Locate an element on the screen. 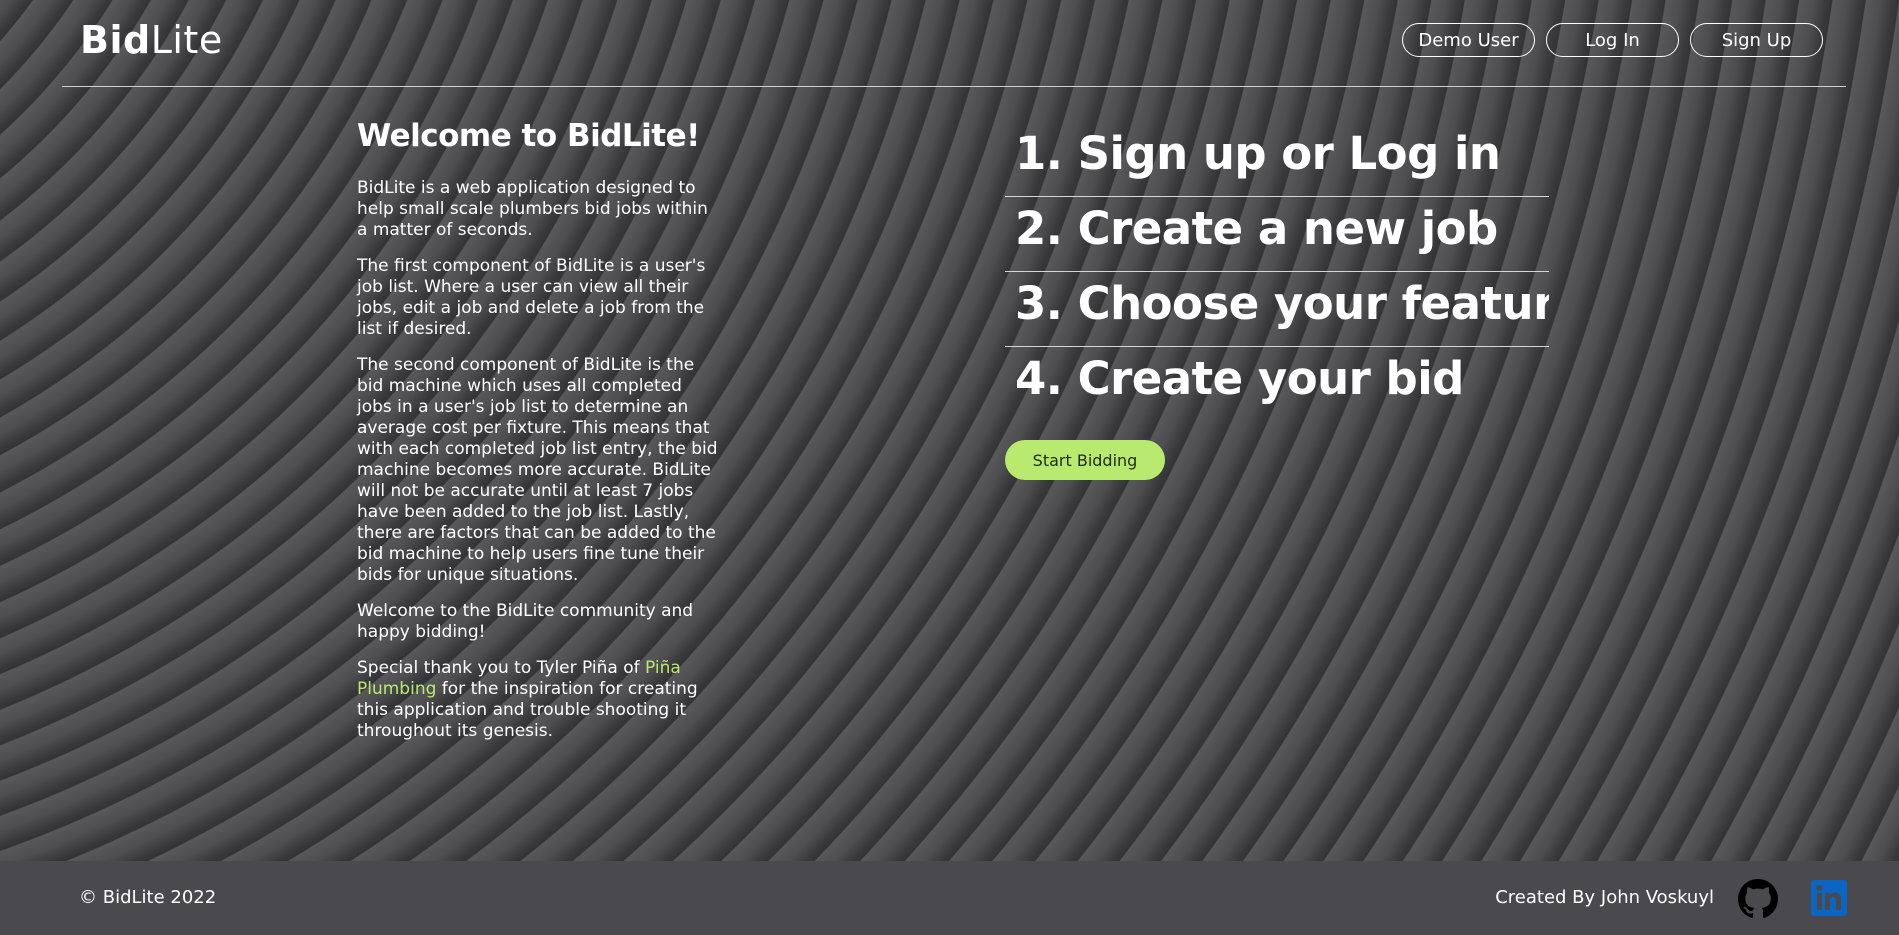  thanks-prefix: Special thank you to Tyler Piña of is located at coordinates (501, 668).